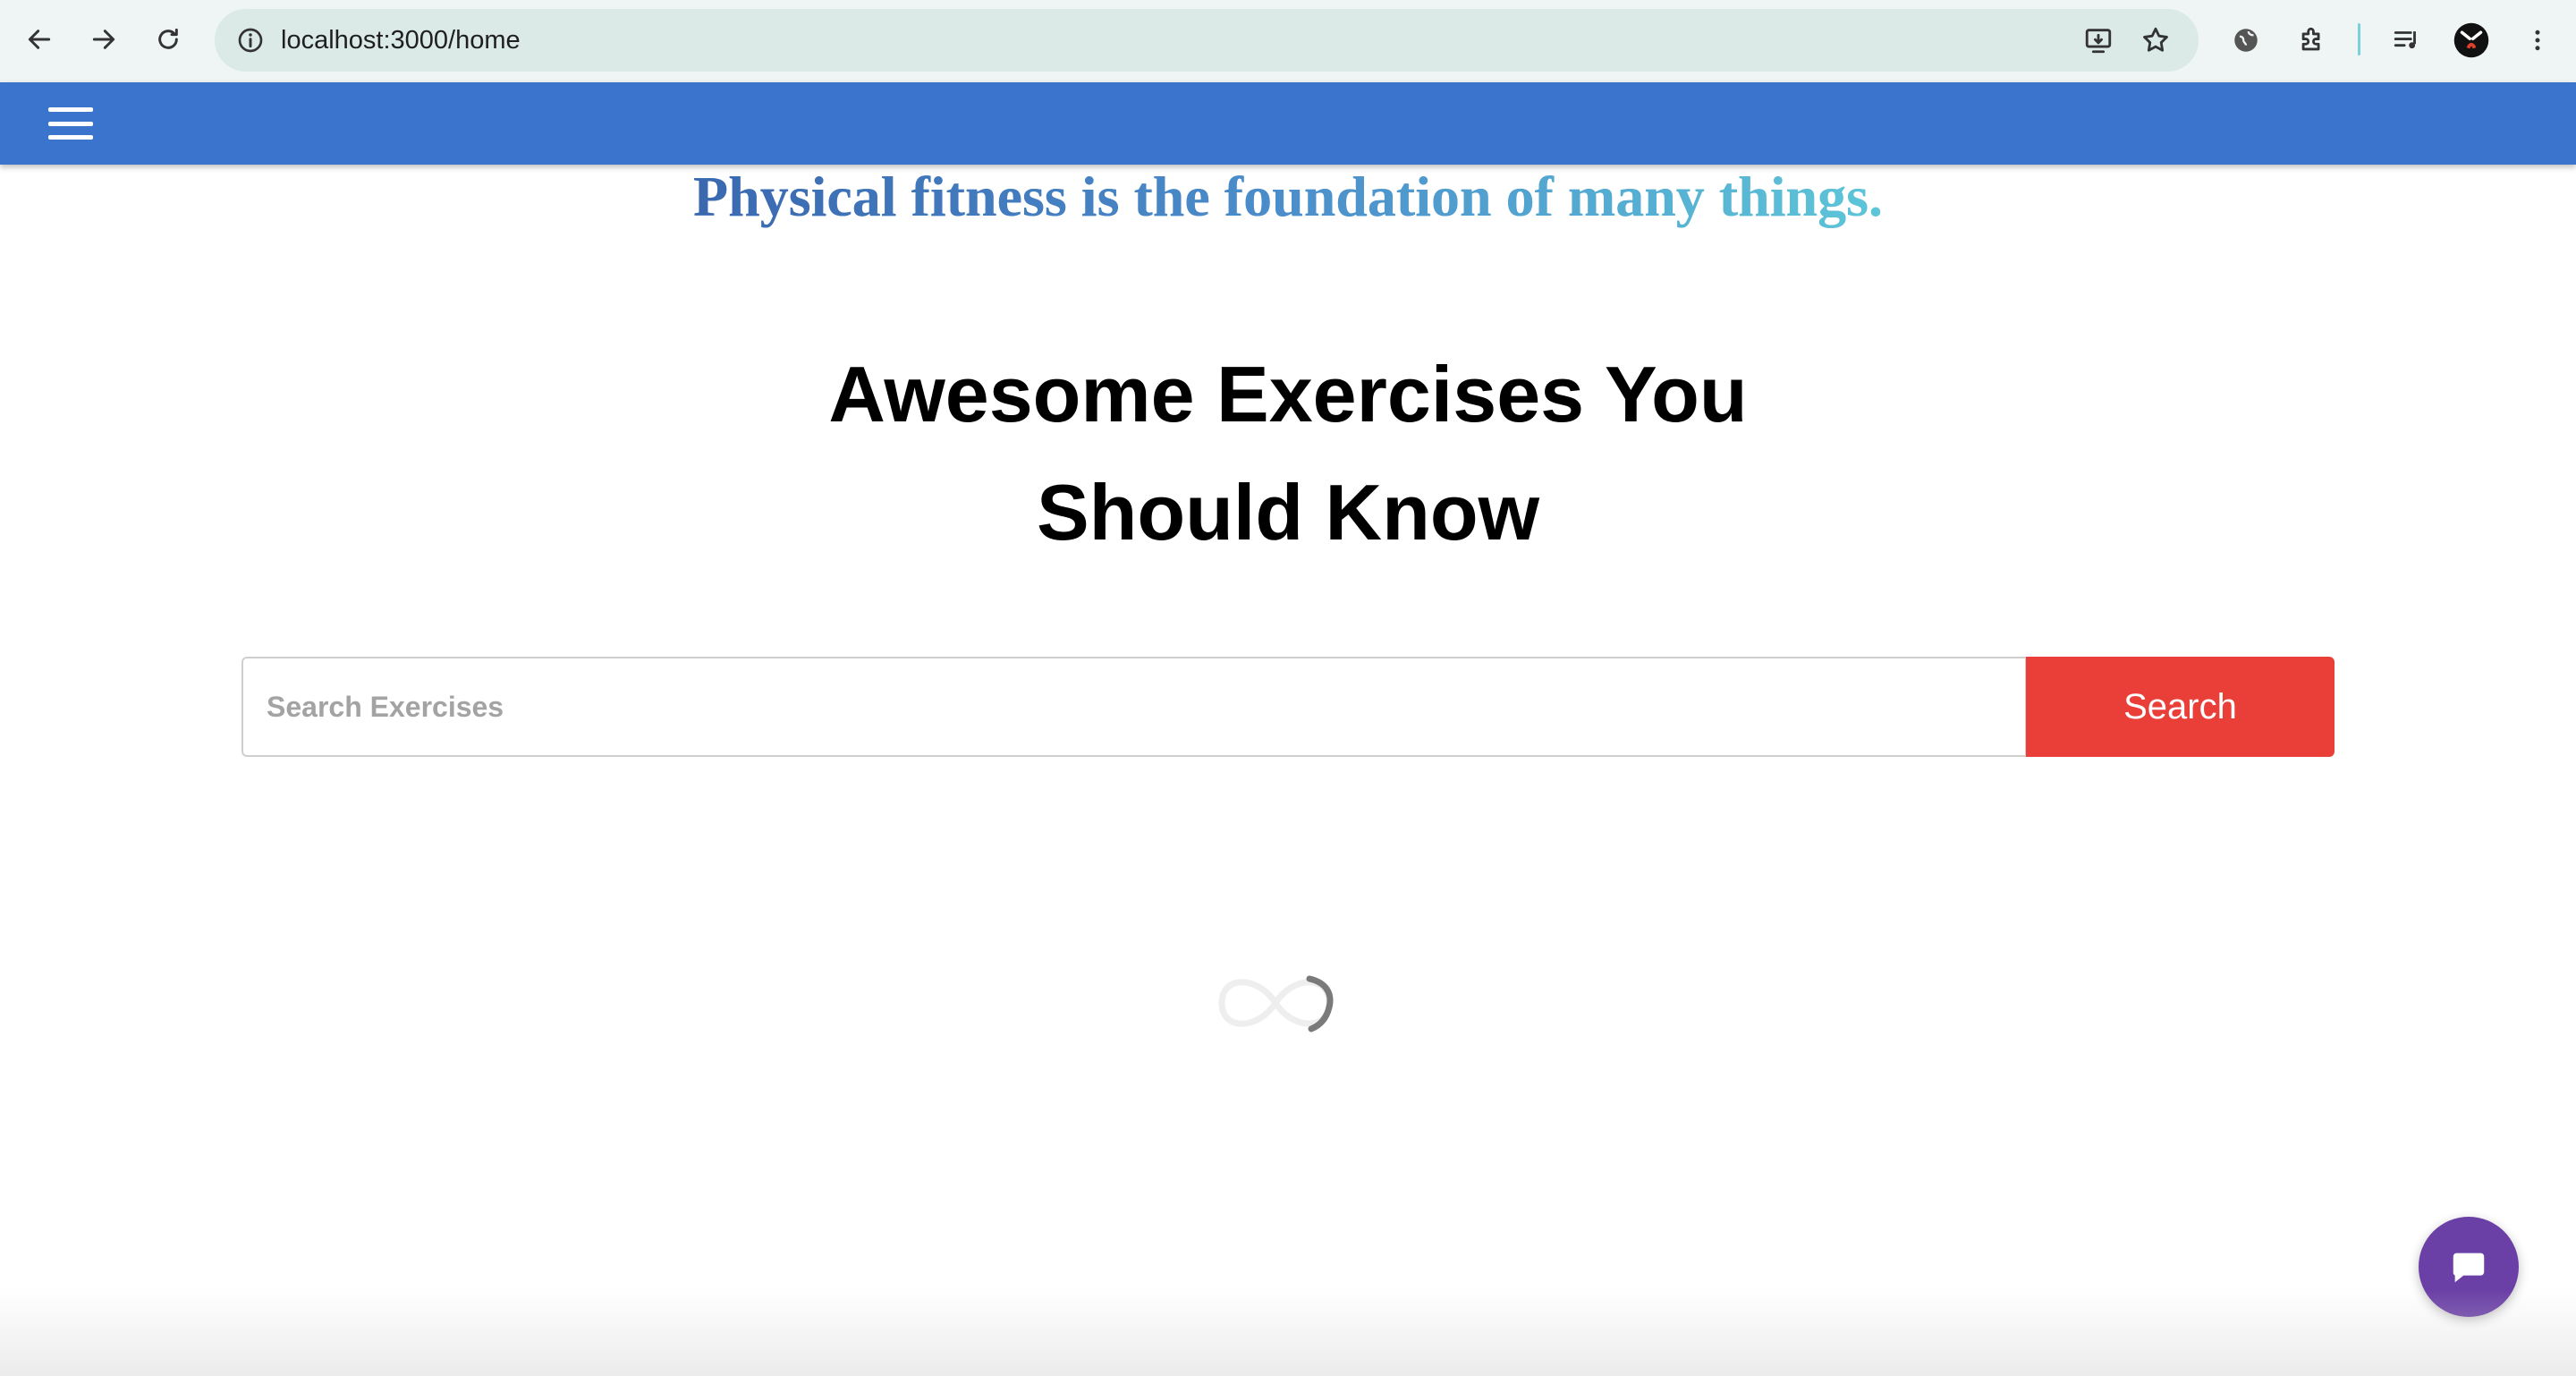 The height and width of the screenshot is (1376, 2576). Describe the element at coordinates (71, 123) in the screenshot. I see `hamburger-menu-icon` at that location.